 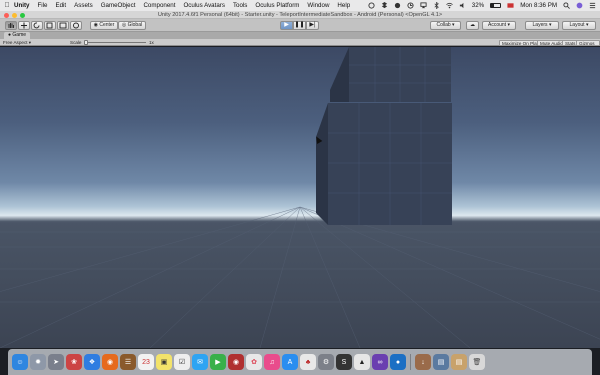 I want to click on siri-icon, so click(x=579, y=5).